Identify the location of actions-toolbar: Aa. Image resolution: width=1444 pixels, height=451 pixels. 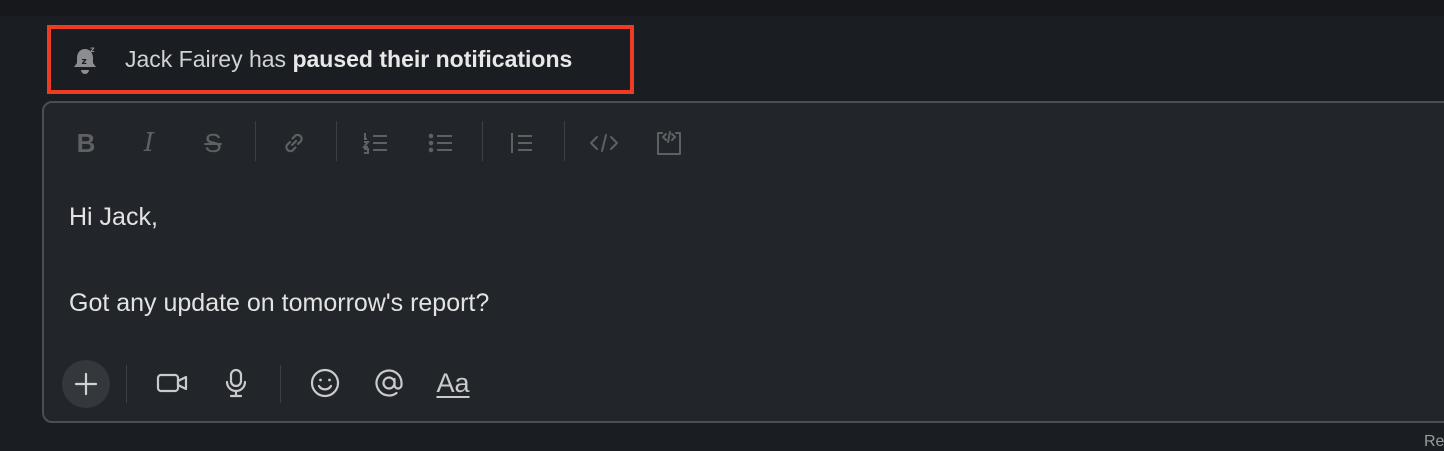
(744, 383).